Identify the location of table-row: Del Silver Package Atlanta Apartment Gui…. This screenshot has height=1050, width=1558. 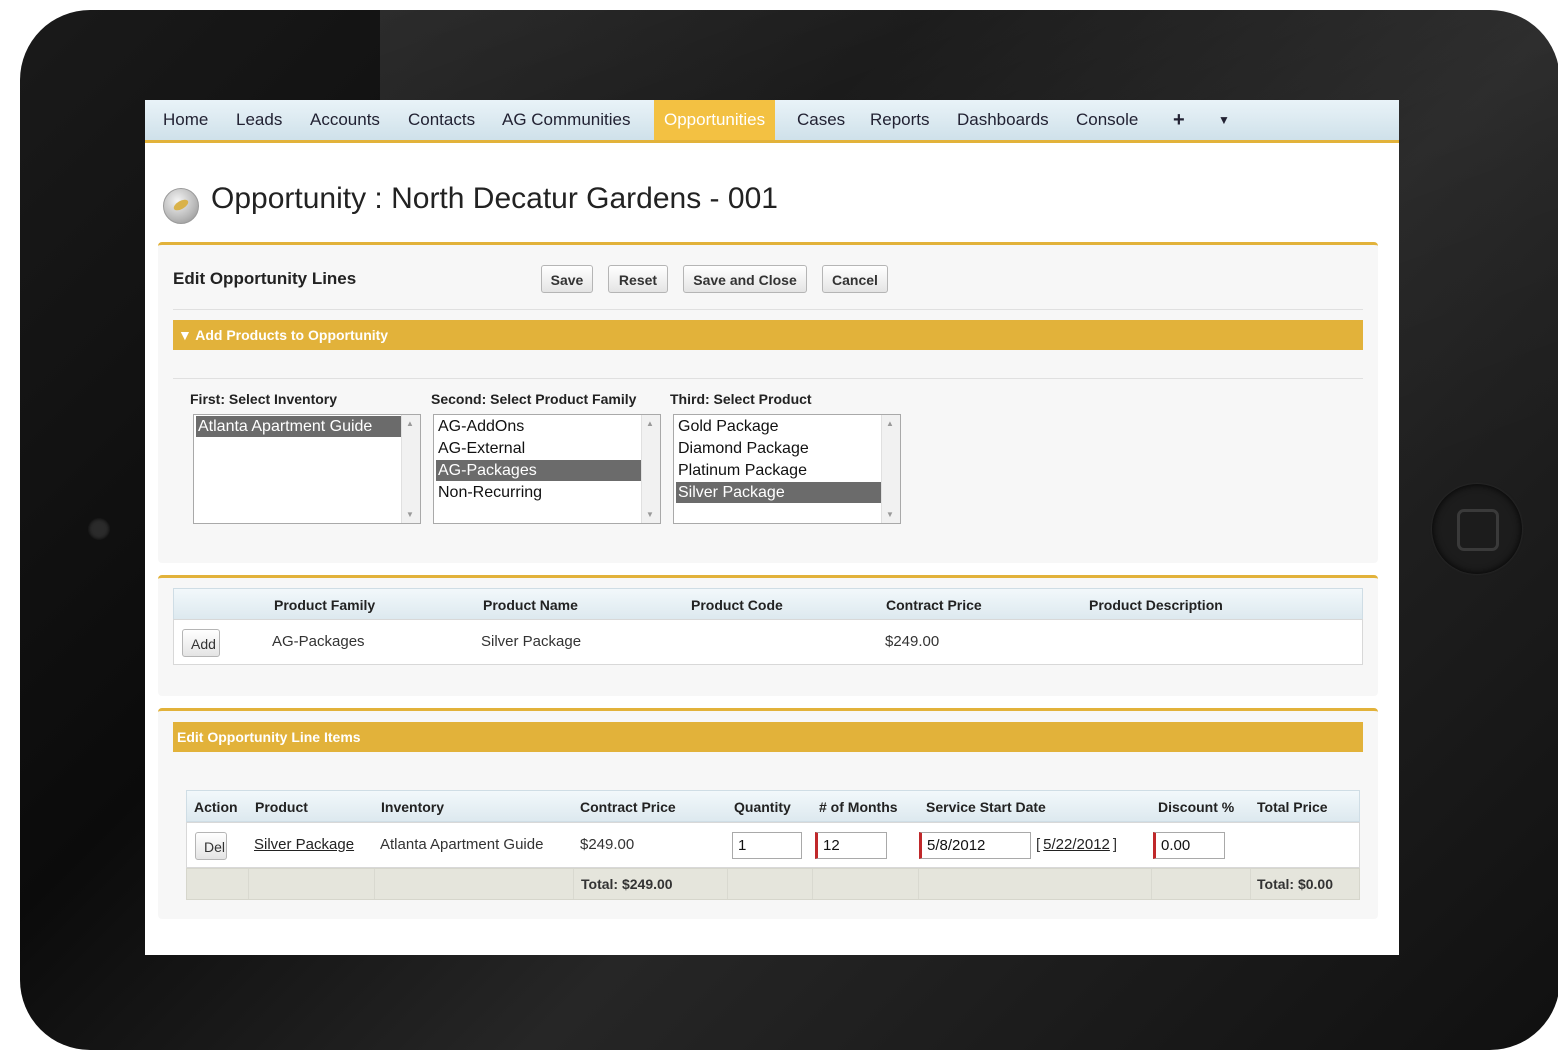
(773, 845).